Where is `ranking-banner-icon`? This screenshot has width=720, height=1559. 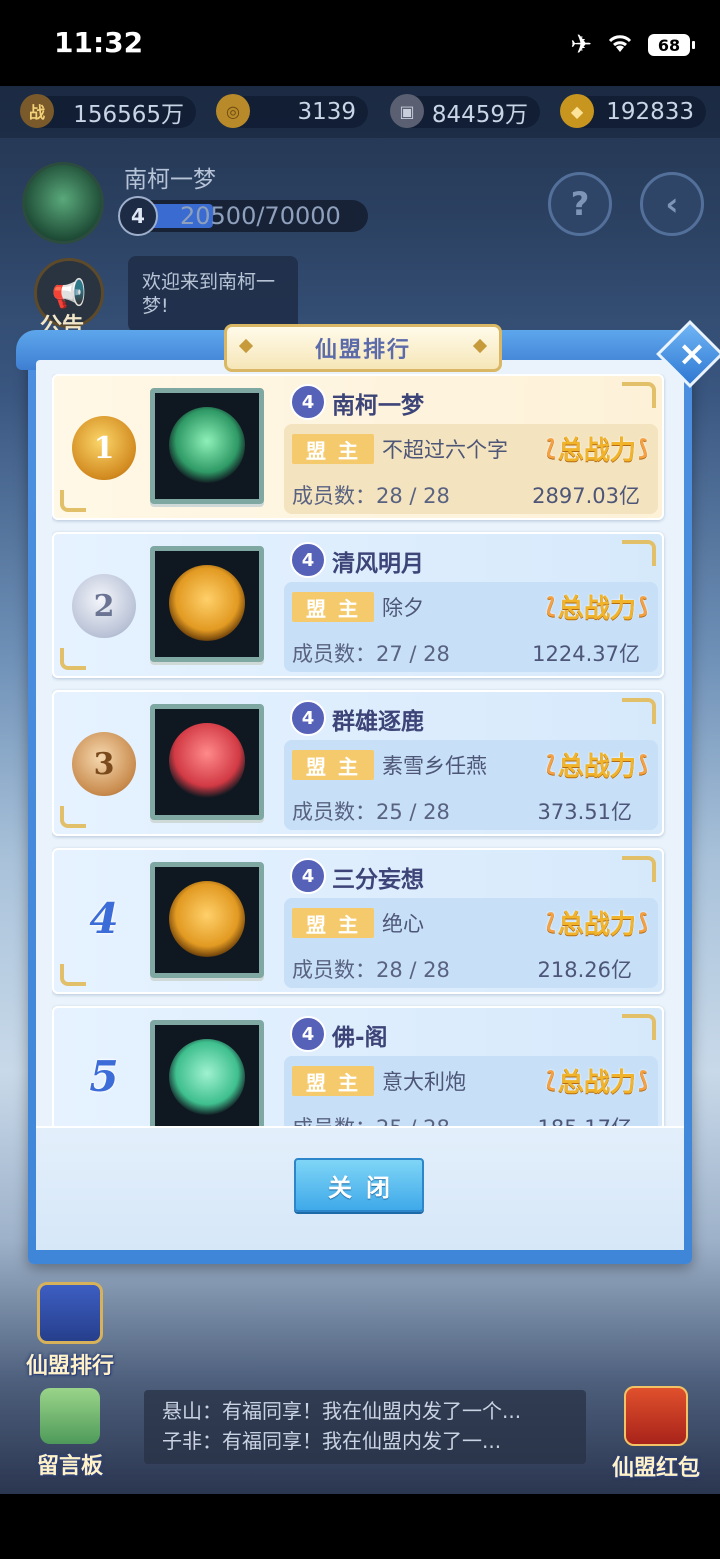
ranking-banner-icon is located at coordinates (70, 1313).